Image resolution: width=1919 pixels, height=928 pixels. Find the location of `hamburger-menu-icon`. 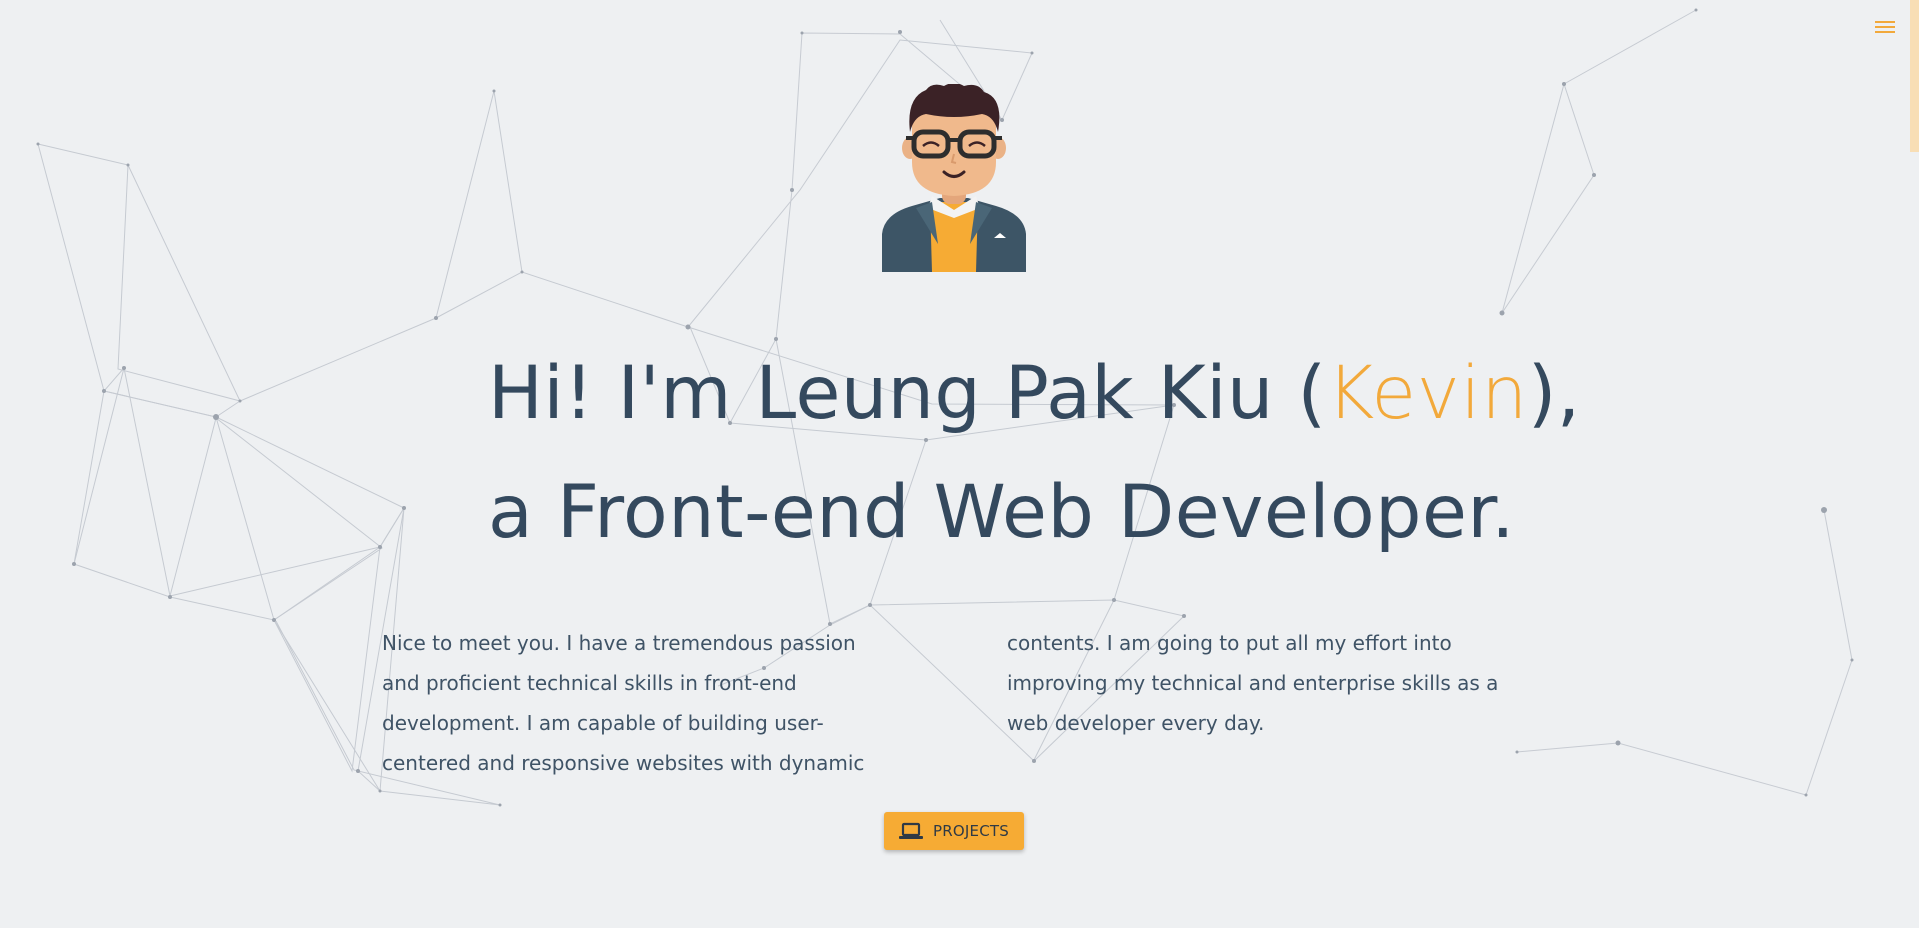

hamburger-menu-icon is located at coordinates (1886, 27).